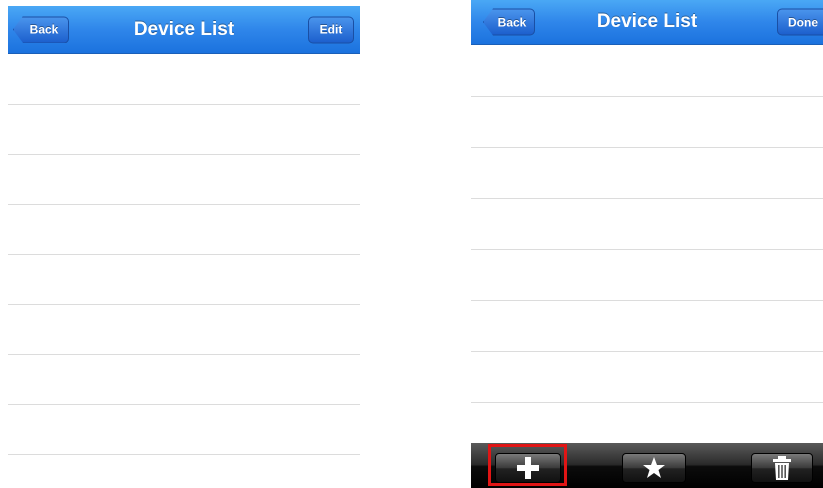 Image resolution: width=823 pixels, height=488 pixels. Describe the element at coordinates (647, 22) in the screenshot. I see `navigation-bar: Device List Back Done` at that location.